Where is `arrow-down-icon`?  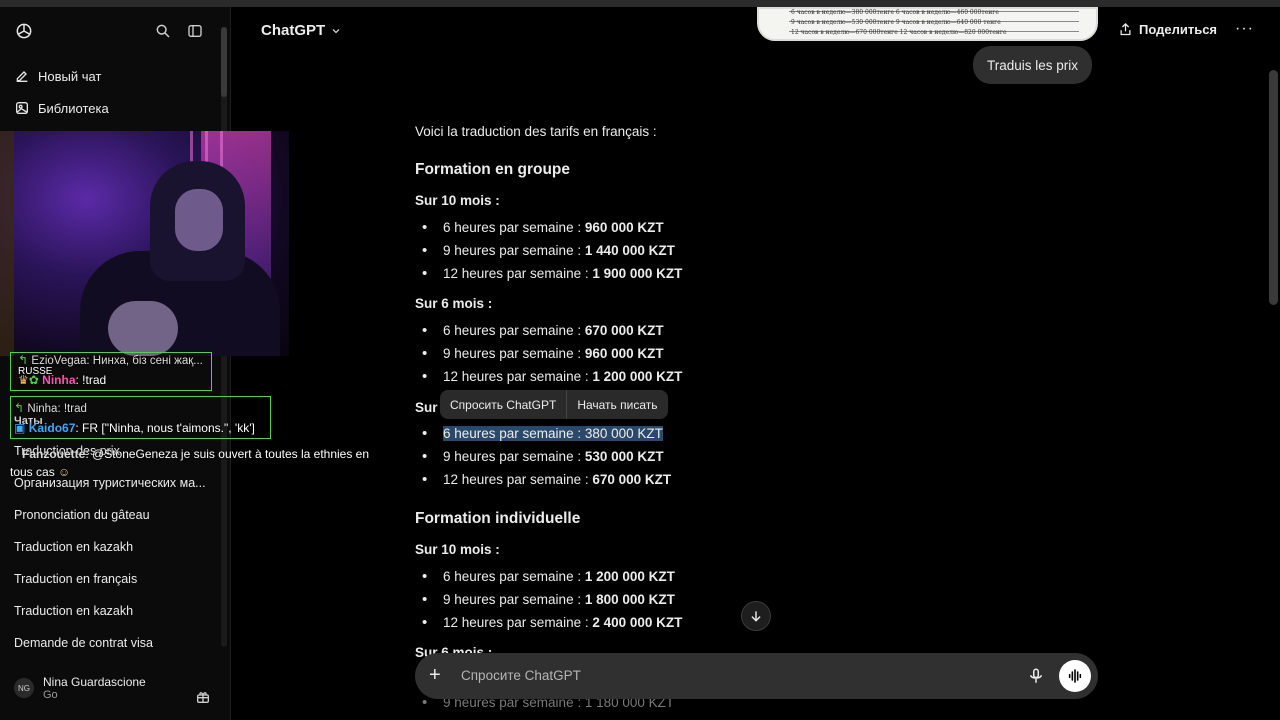 arrow-down-icon is located at coordinates (756, 616).